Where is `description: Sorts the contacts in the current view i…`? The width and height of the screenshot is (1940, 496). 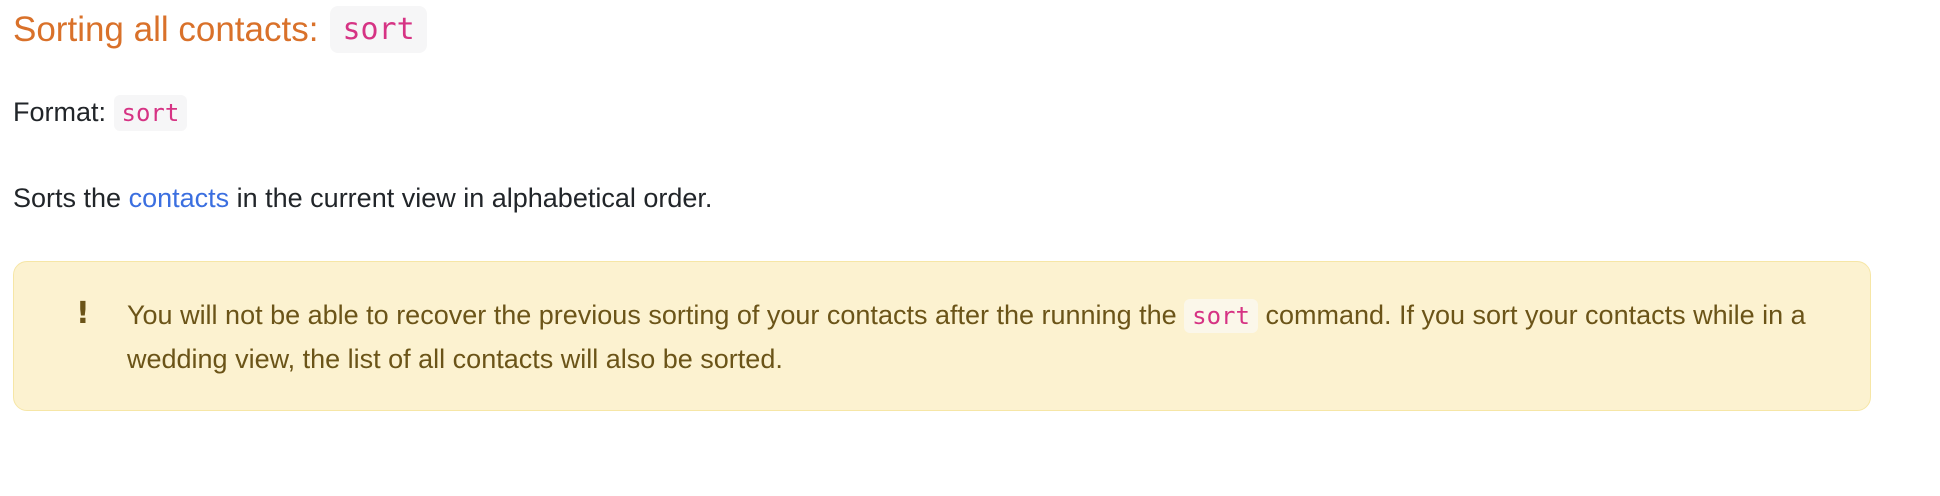
description: Sorts the contacts in the current view i… is located at coordinates (362, 198).